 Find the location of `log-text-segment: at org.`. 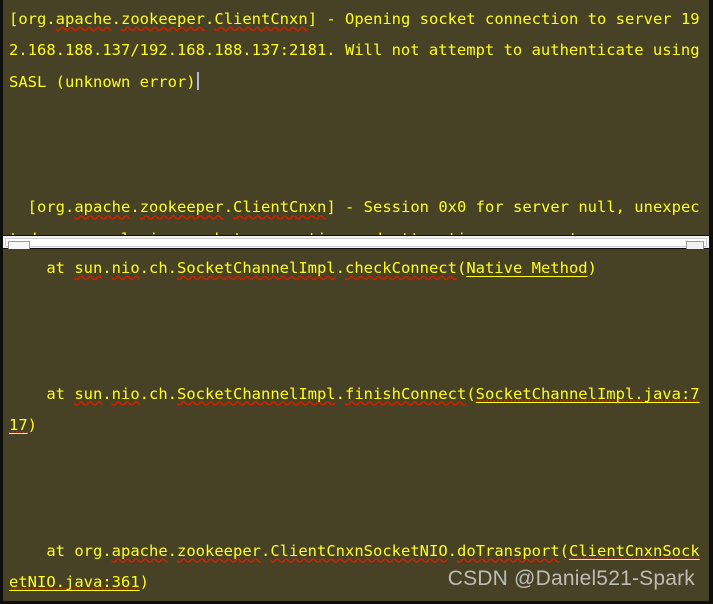

log-text-segment: at org. is located at coordinates (60, 550).